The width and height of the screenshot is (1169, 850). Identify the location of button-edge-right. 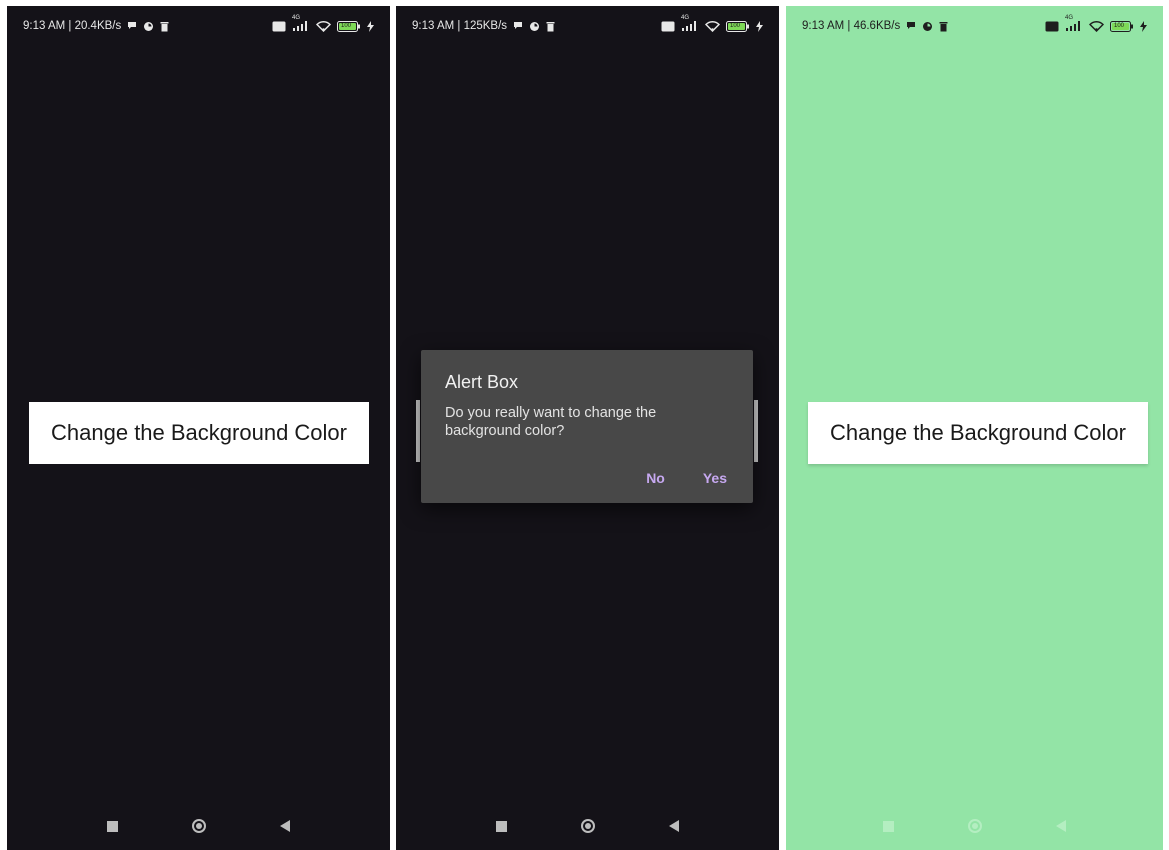
(756, 431).